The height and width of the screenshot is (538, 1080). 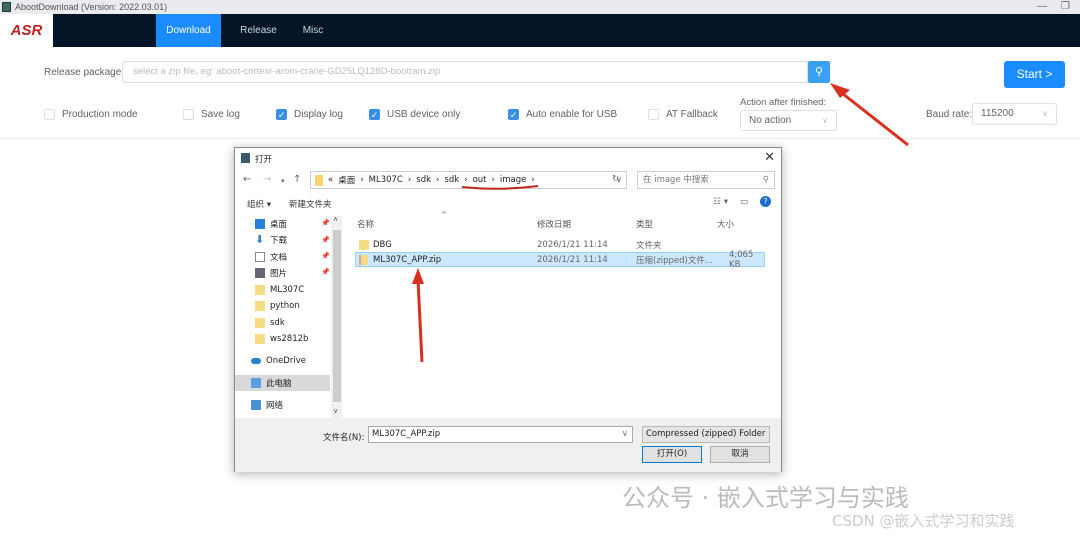 I want to click on breadcrumb-item: out, so click(x=480, y=180).